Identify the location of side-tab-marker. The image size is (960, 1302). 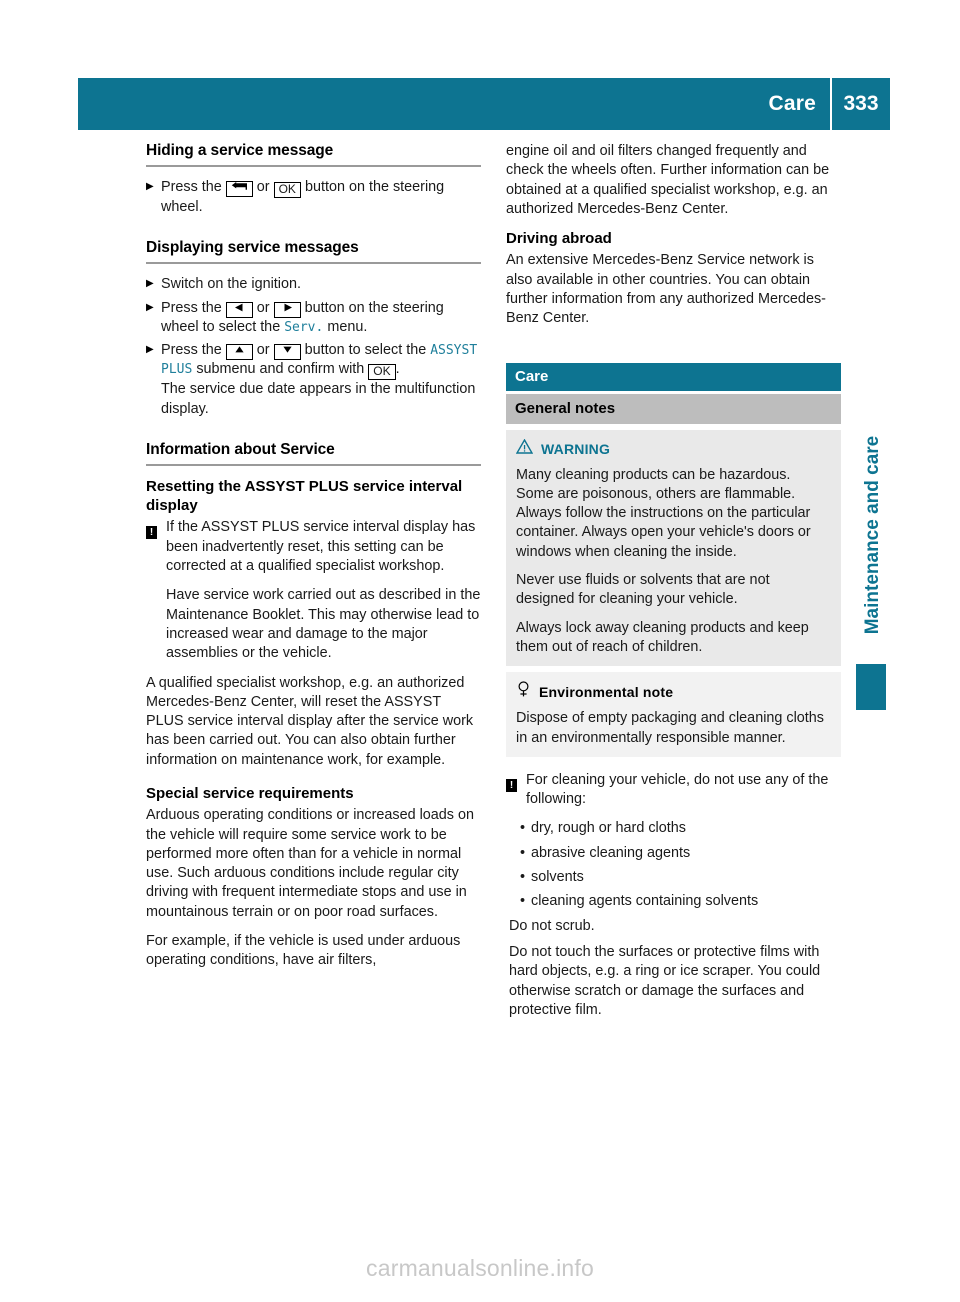
(871, 687).